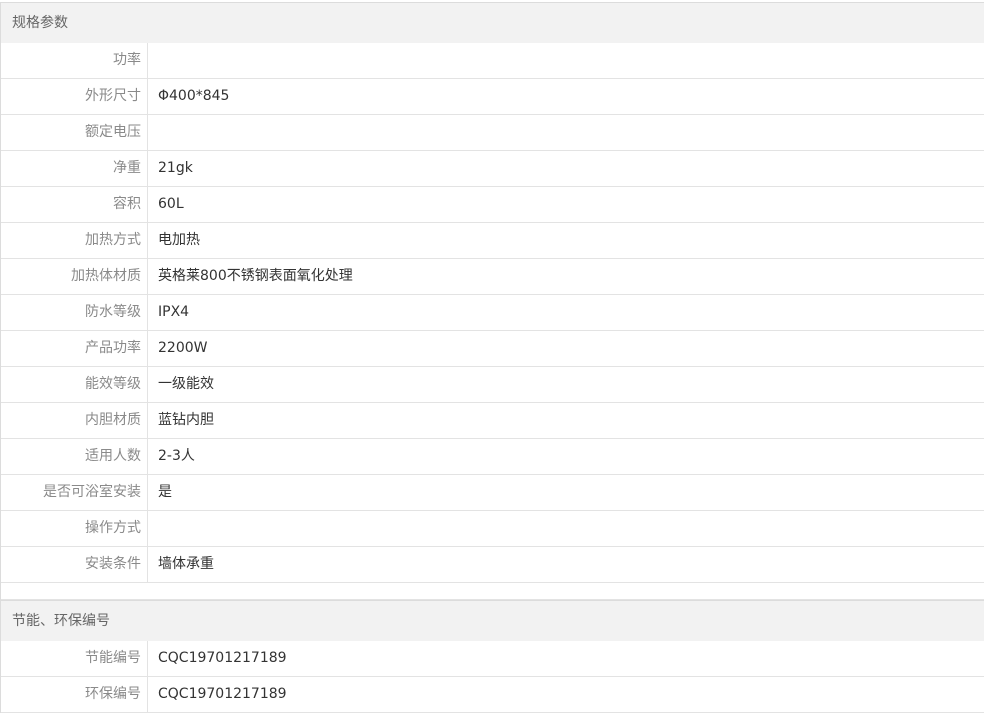  I want to click on spec-row: 适用人数 2-3人, so click(492, 457).